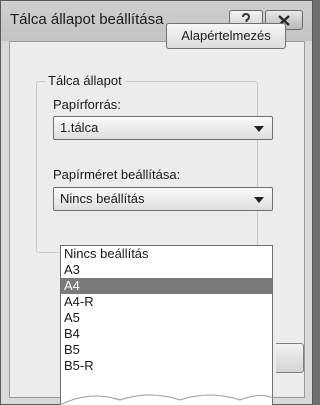 The image size is (320, 405). What do you see at coordinates (163, 199) in the screenshot?
I see `paper-size-select: Nincs beállítás` at bounding box center [163, 199].